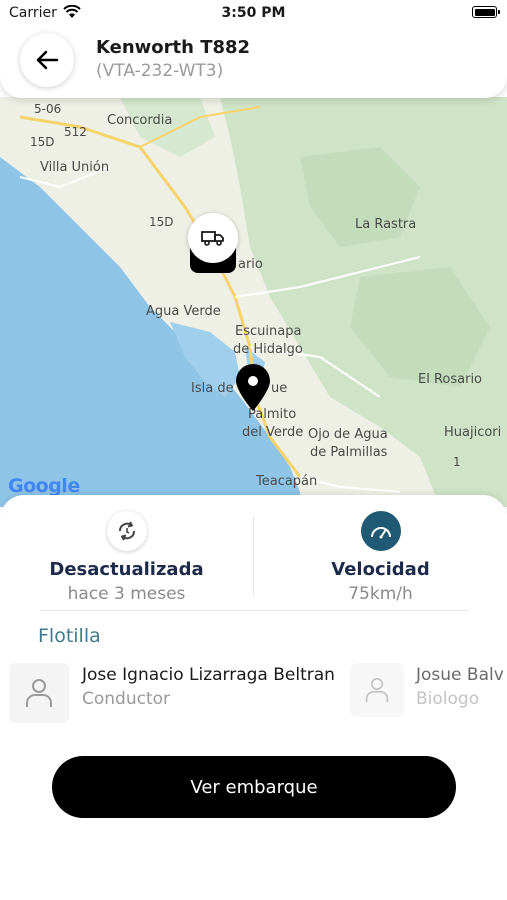  What do you see at coordinates (160, 71) in the screenshot?
I see `vehicle-plate: (VTA-232-WT3)` at bounding box center [160, 71].